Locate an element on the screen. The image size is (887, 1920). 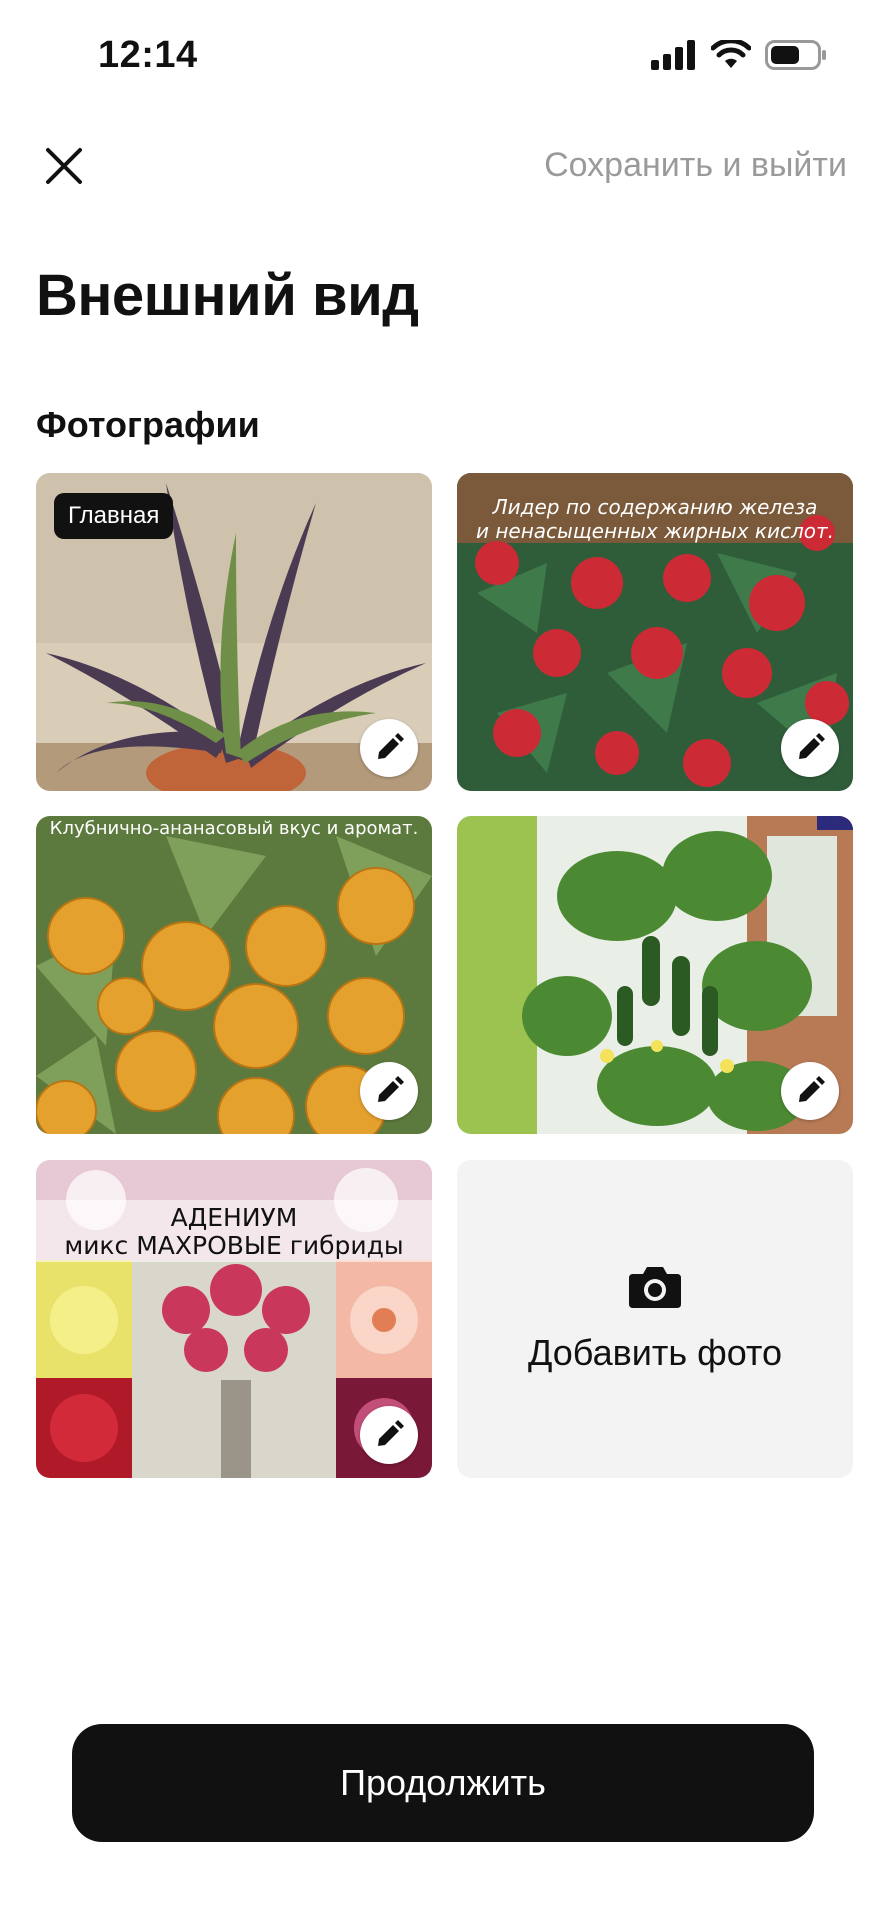
status-icons is located at coordinates (739, 55).